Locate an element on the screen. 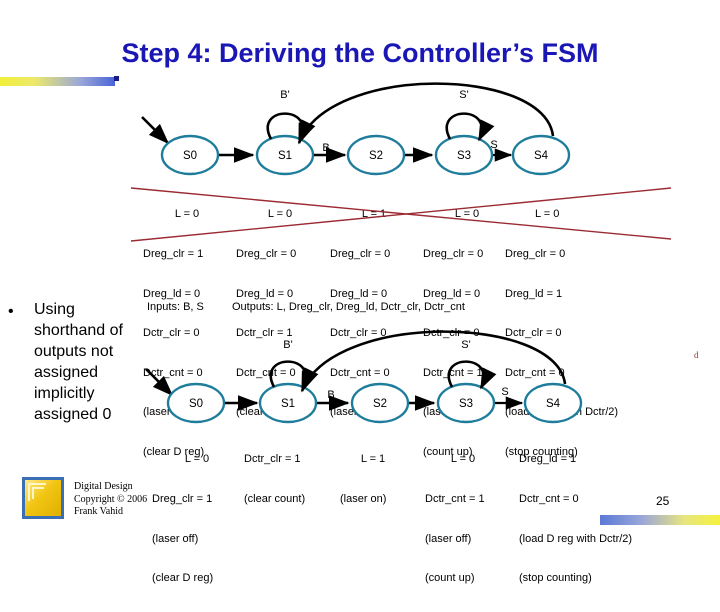 The height and width of the screenshot is (612, 720). state-node-s1: S1 is located at coordinates (285, 155).